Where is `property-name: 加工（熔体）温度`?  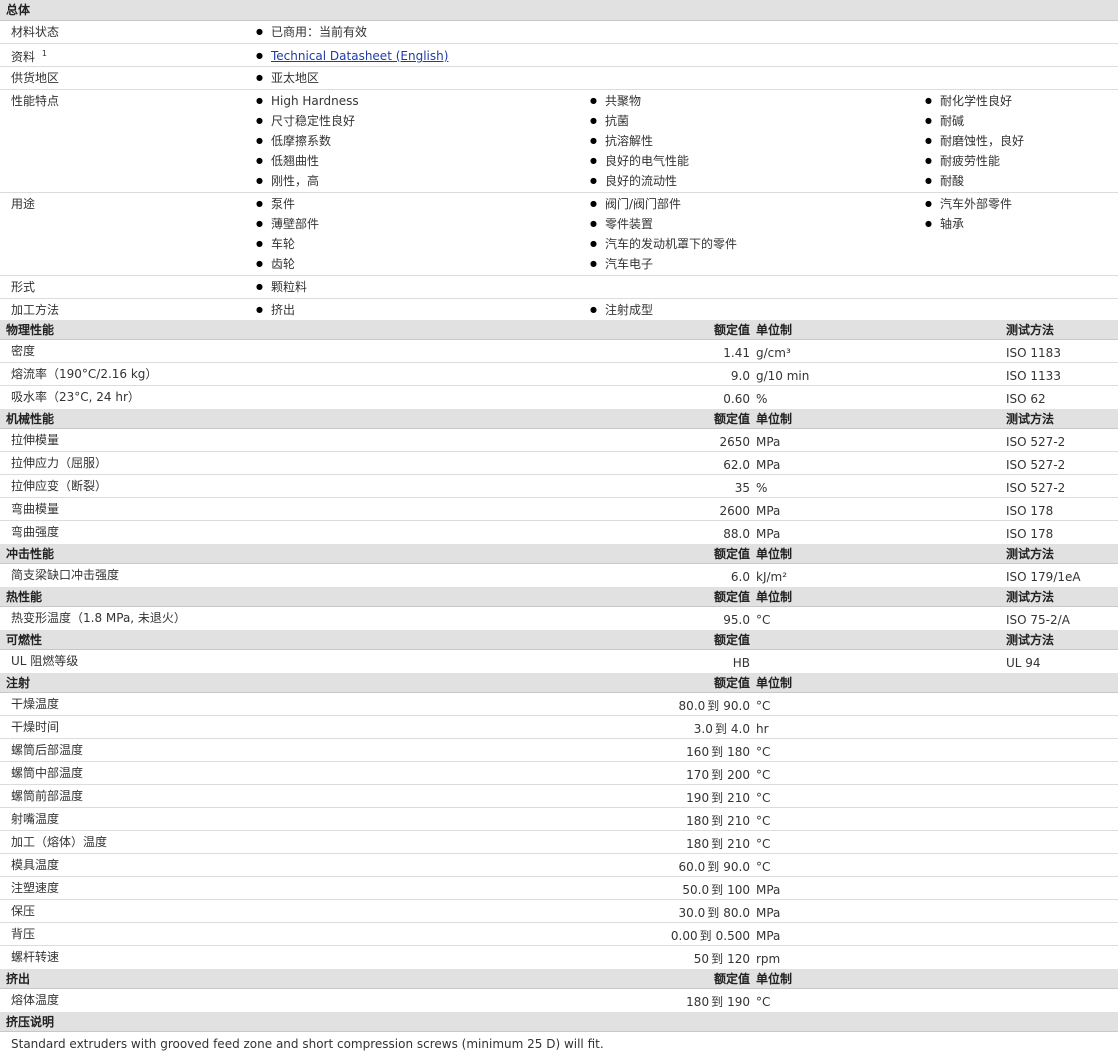
property-name: 加工（熔体）温度 is located at coordinates (59, 842).